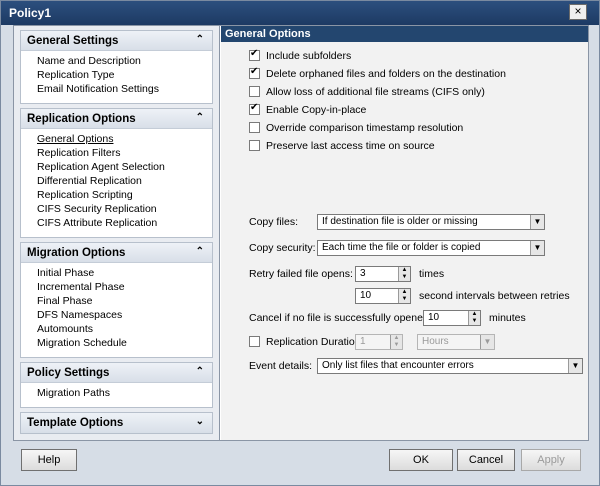 The image size is (600, 486). Describe the element at coordinates (456, 342) in the screenshot. I see `duration-unit-select: Hours ▼` at that location.